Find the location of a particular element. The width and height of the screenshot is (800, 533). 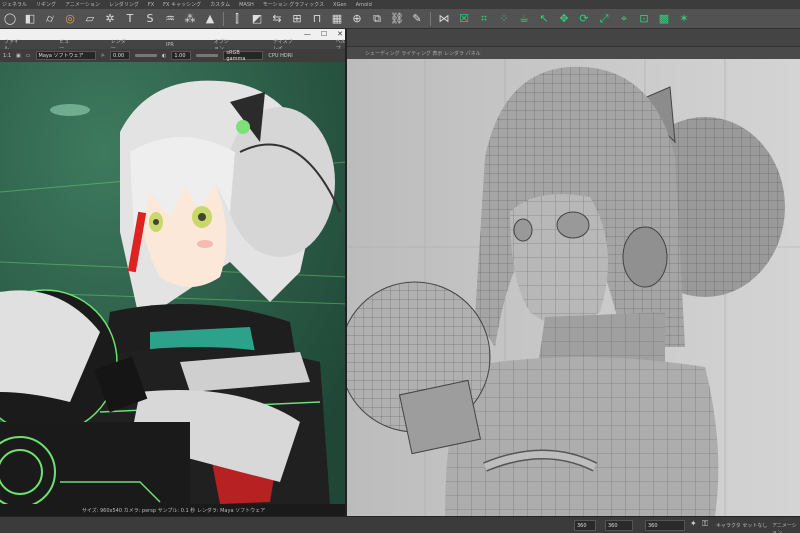

cursor-icon: ↖ is located at coordinates (544, 19).